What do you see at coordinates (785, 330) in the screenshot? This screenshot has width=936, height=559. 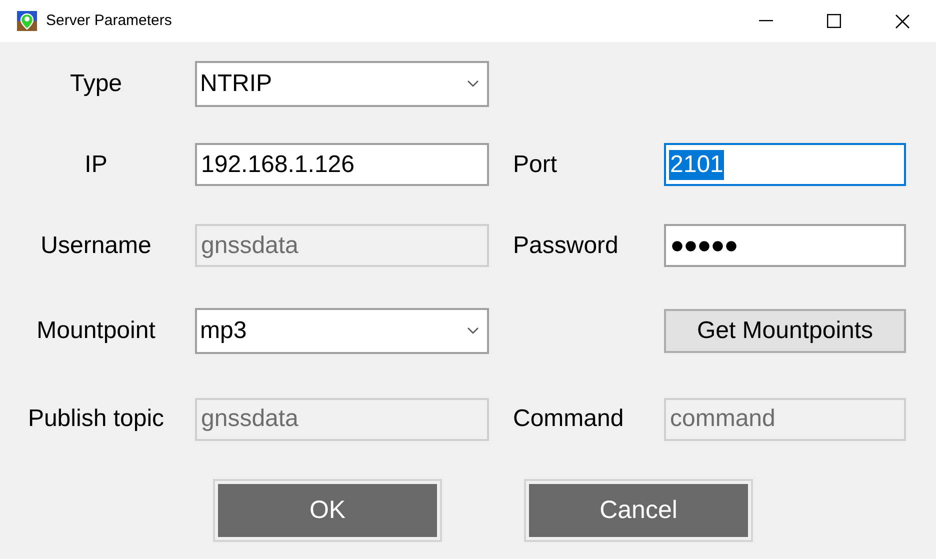 I see `get-mountpoints-button: Get Mountpoints` at bounding box center [785, 330].